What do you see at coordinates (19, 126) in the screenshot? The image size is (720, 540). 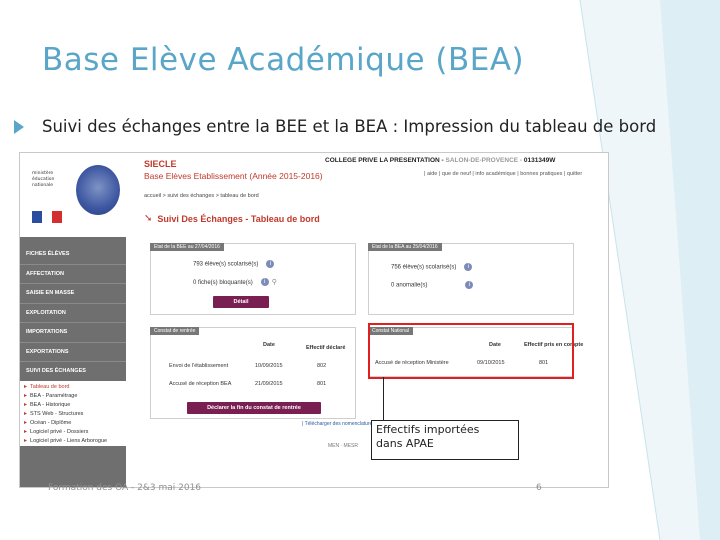 I see `bullet-arrow-icon` at bounding box center [19, 126].